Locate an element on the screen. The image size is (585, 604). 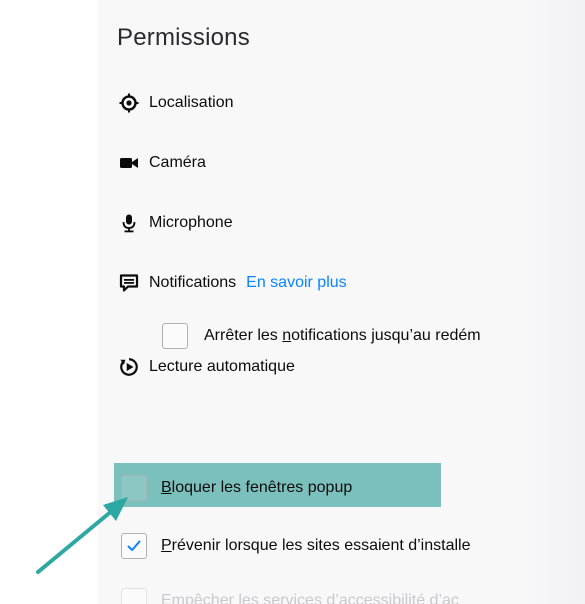
permission-camera-label: Caméra is located at coordinates (177, 162).